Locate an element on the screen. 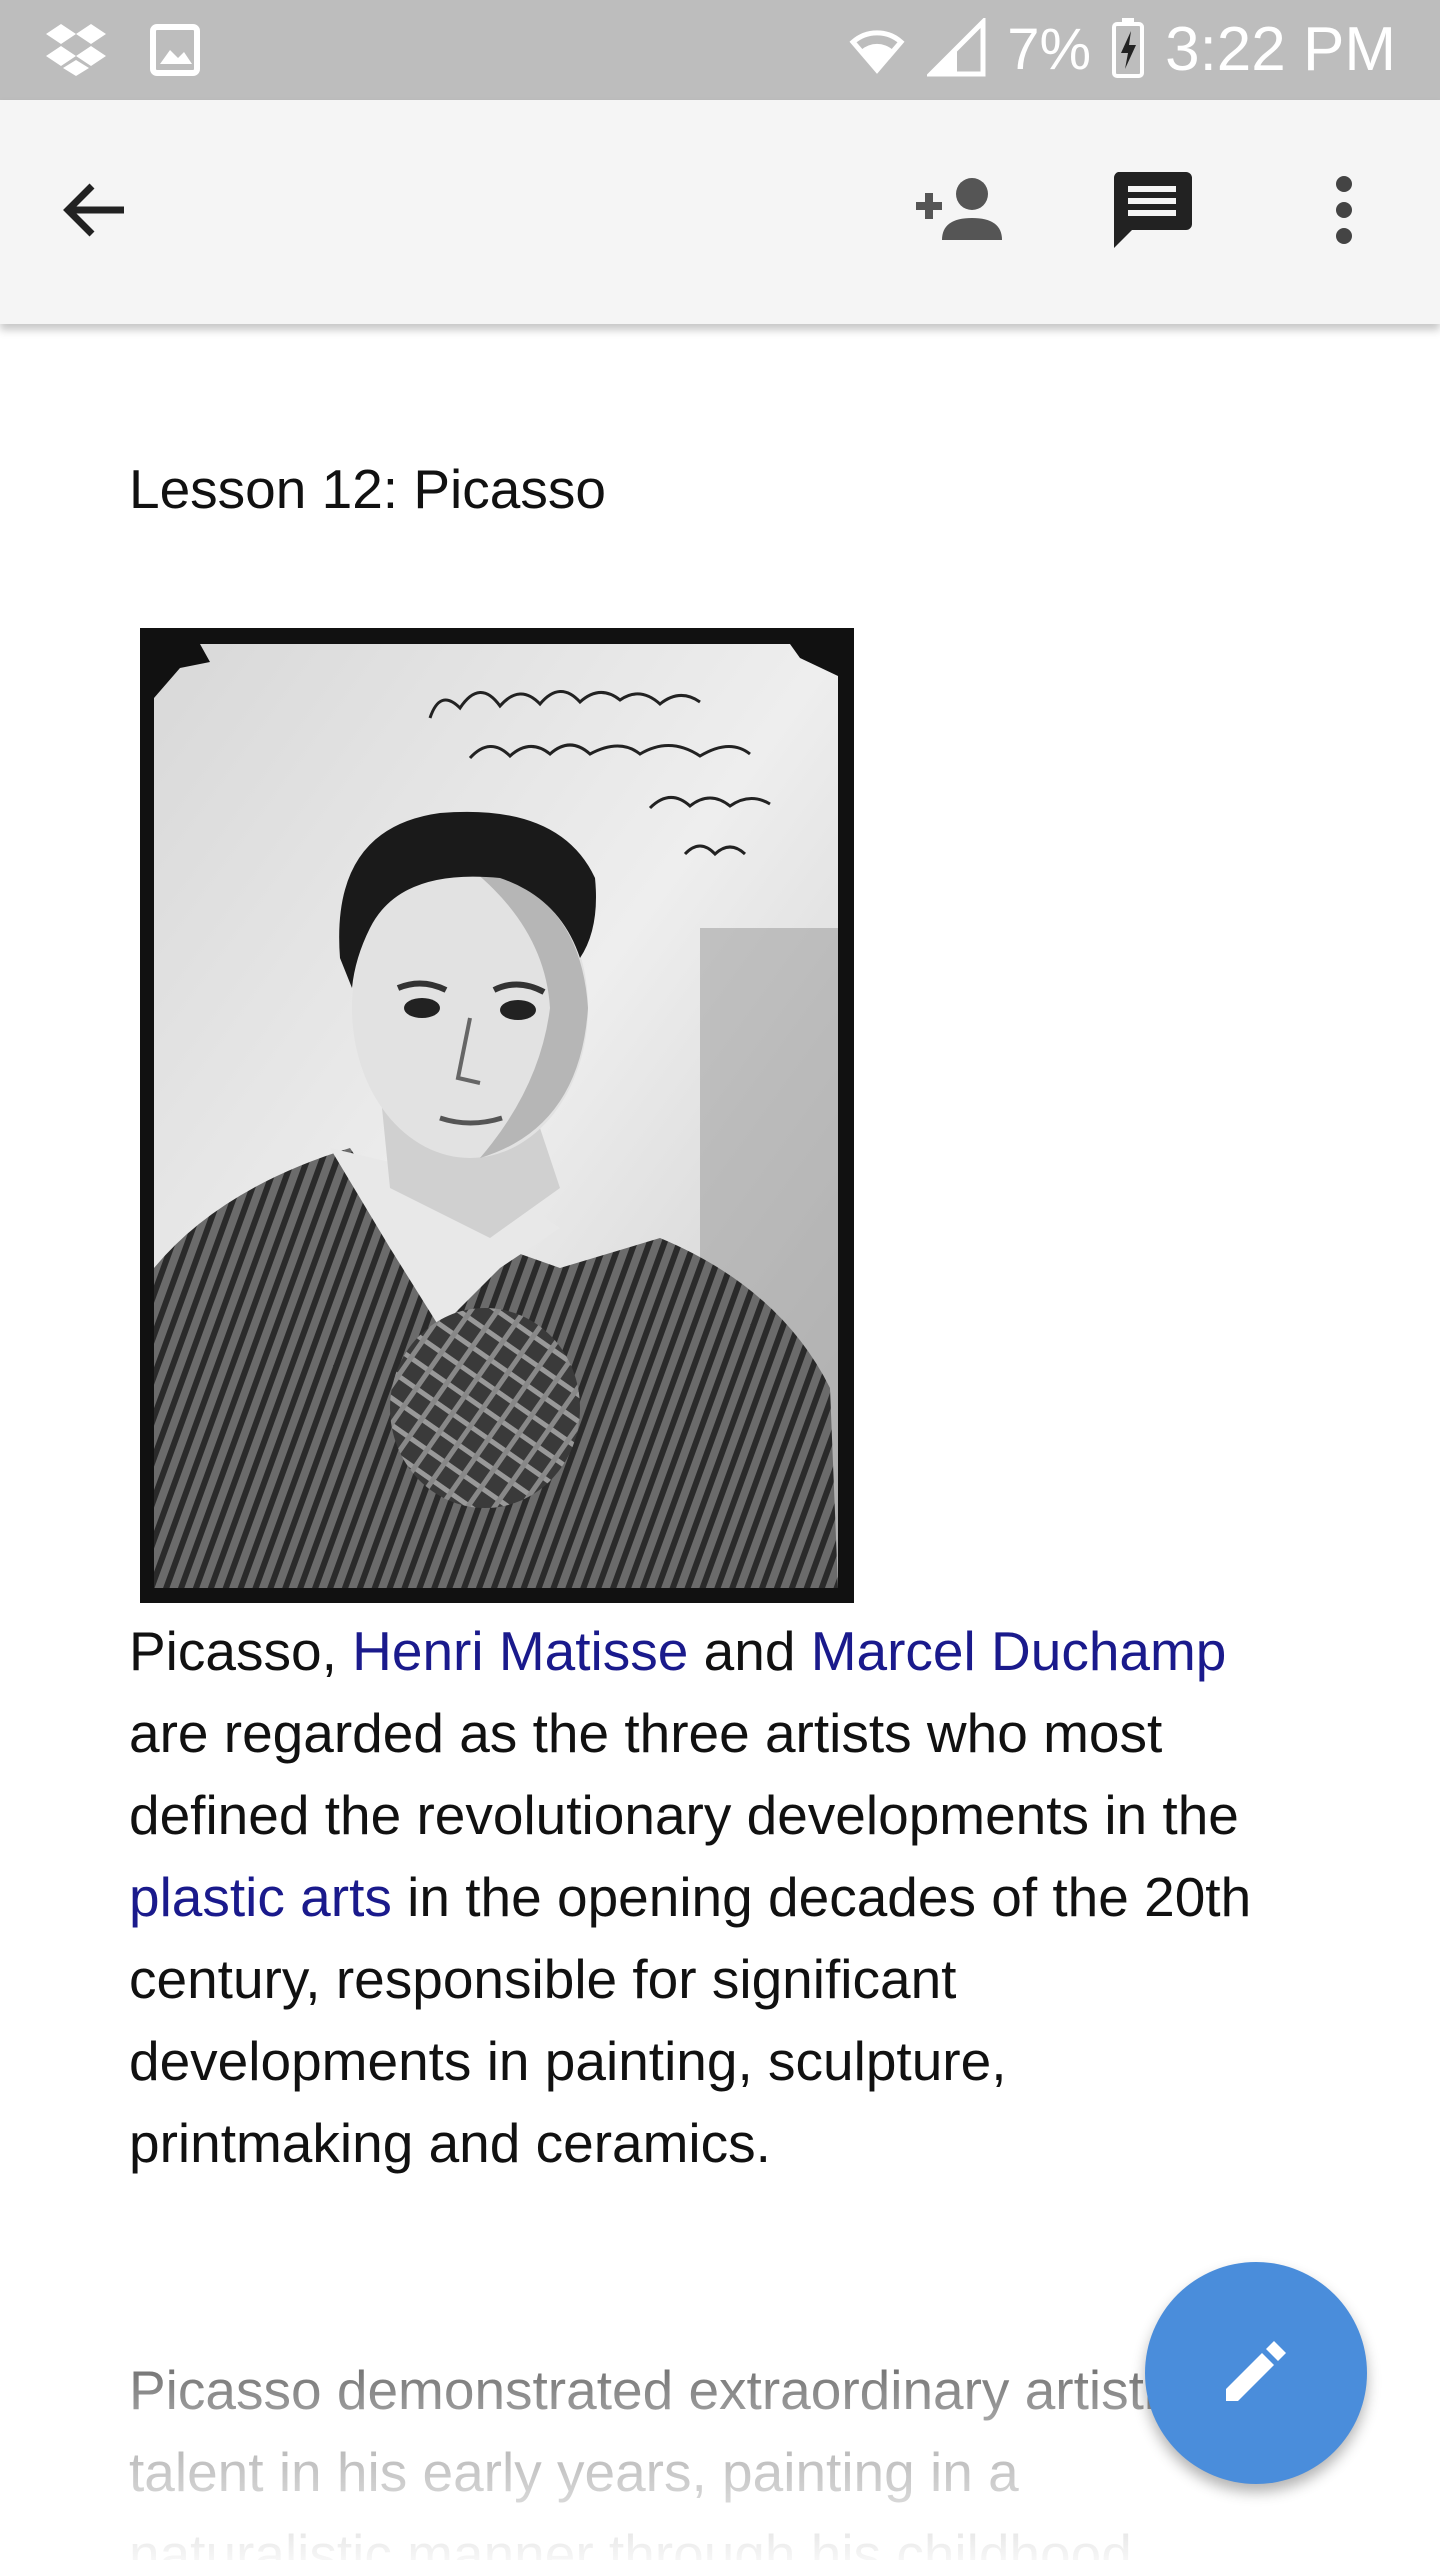 Image resolution: width=1440 pixels, height=2560 pixels. paragraph-1-text-2: and is located at coordinates (749, 1651).